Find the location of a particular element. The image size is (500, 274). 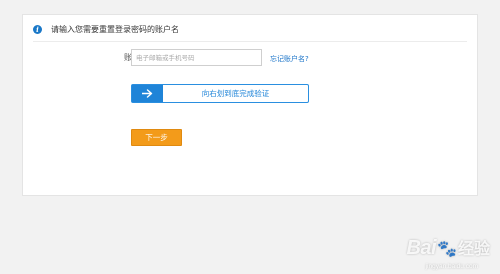

watermark-url: jingyan.baidu.com is located at coordinates (451, 266).